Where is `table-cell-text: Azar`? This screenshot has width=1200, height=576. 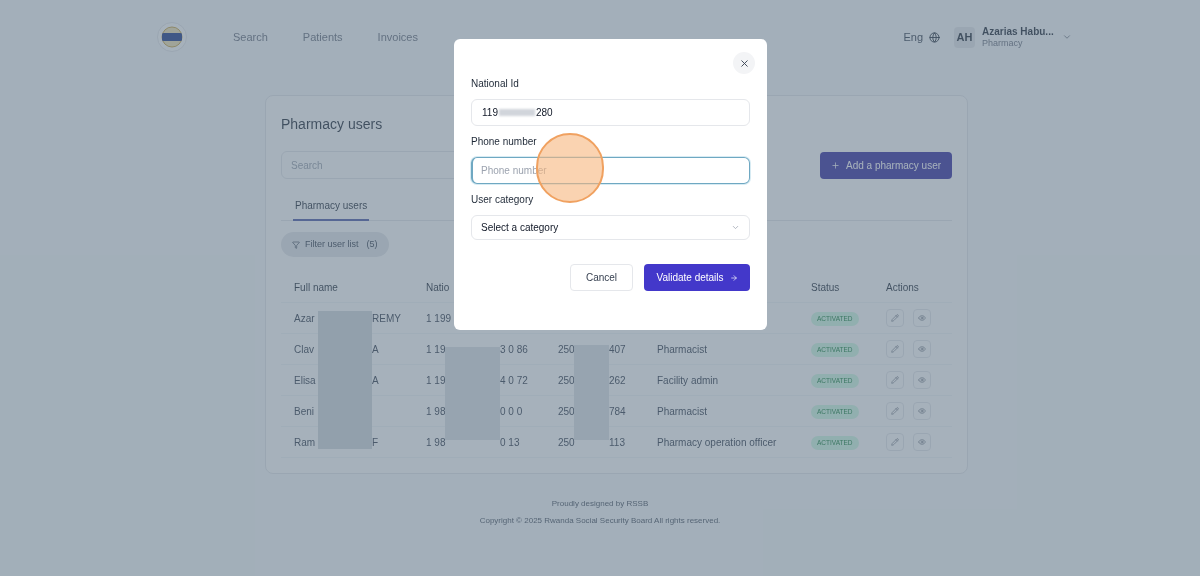 table-cell-text: Azar is located at coordinates (305, 318).